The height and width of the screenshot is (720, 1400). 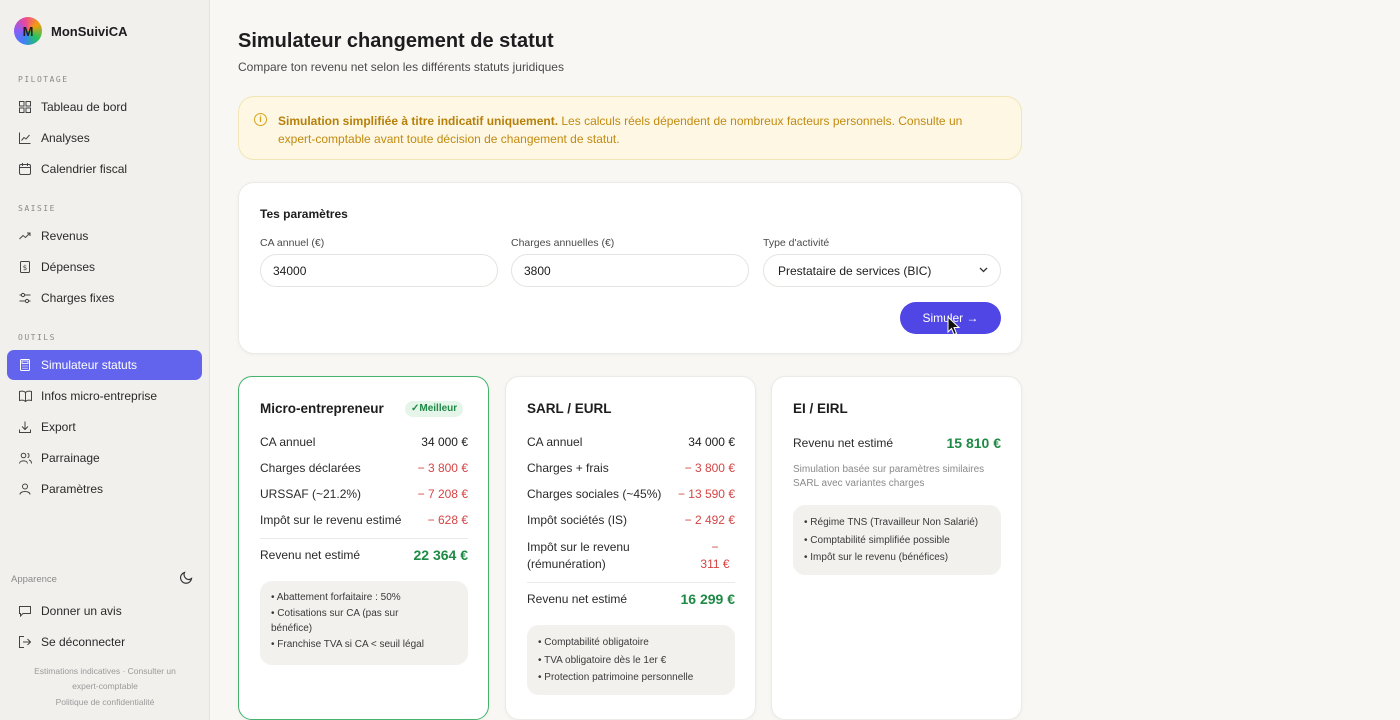 What do you see at coordinates (25, 458) in the screenshot?
I see `users-icon` at bounding box center [25, 458].